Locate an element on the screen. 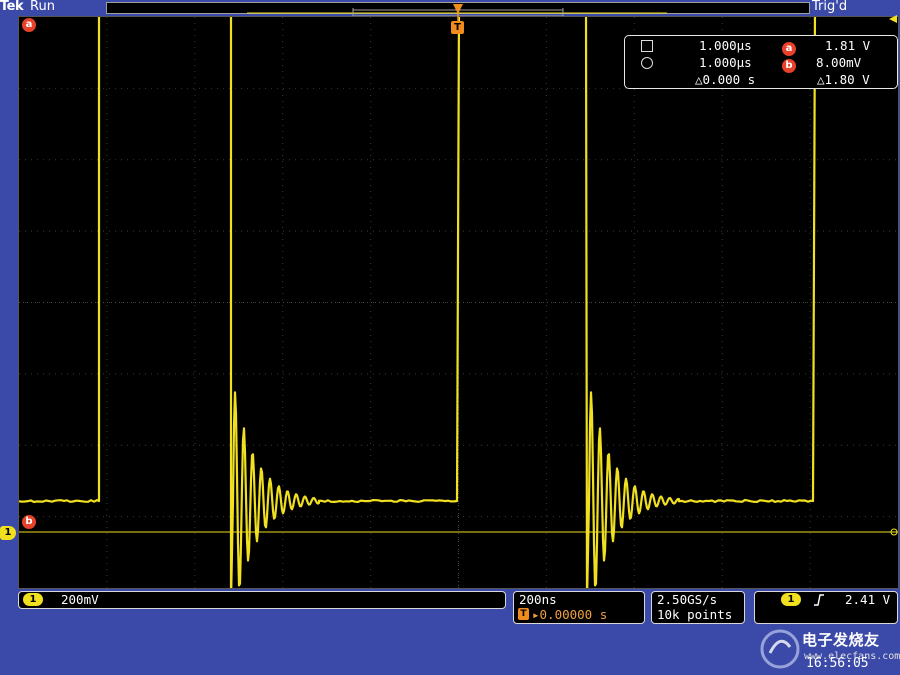 This screenshot has width=900, height=675. channel-1-badge: 1 is located at coordinates (33, 599).